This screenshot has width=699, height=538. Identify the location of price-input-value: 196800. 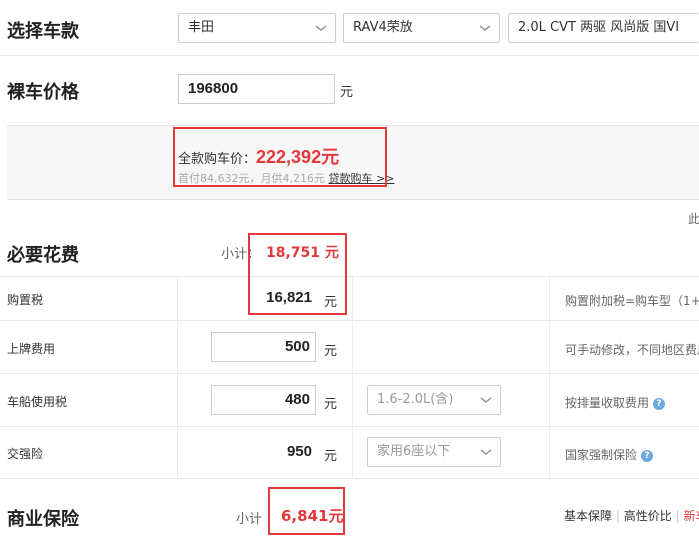
(213, 88).